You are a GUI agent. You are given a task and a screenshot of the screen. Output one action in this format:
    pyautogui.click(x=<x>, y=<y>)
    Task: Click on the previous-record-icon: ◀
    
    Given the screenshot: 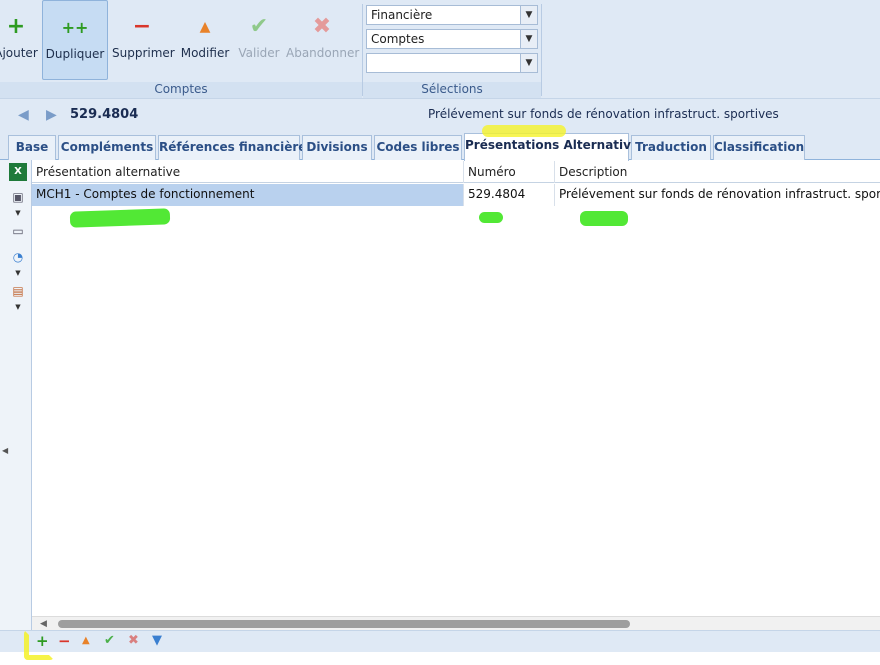 What is the action you would take?
    pyautogui.click(x=23, y=115)
    